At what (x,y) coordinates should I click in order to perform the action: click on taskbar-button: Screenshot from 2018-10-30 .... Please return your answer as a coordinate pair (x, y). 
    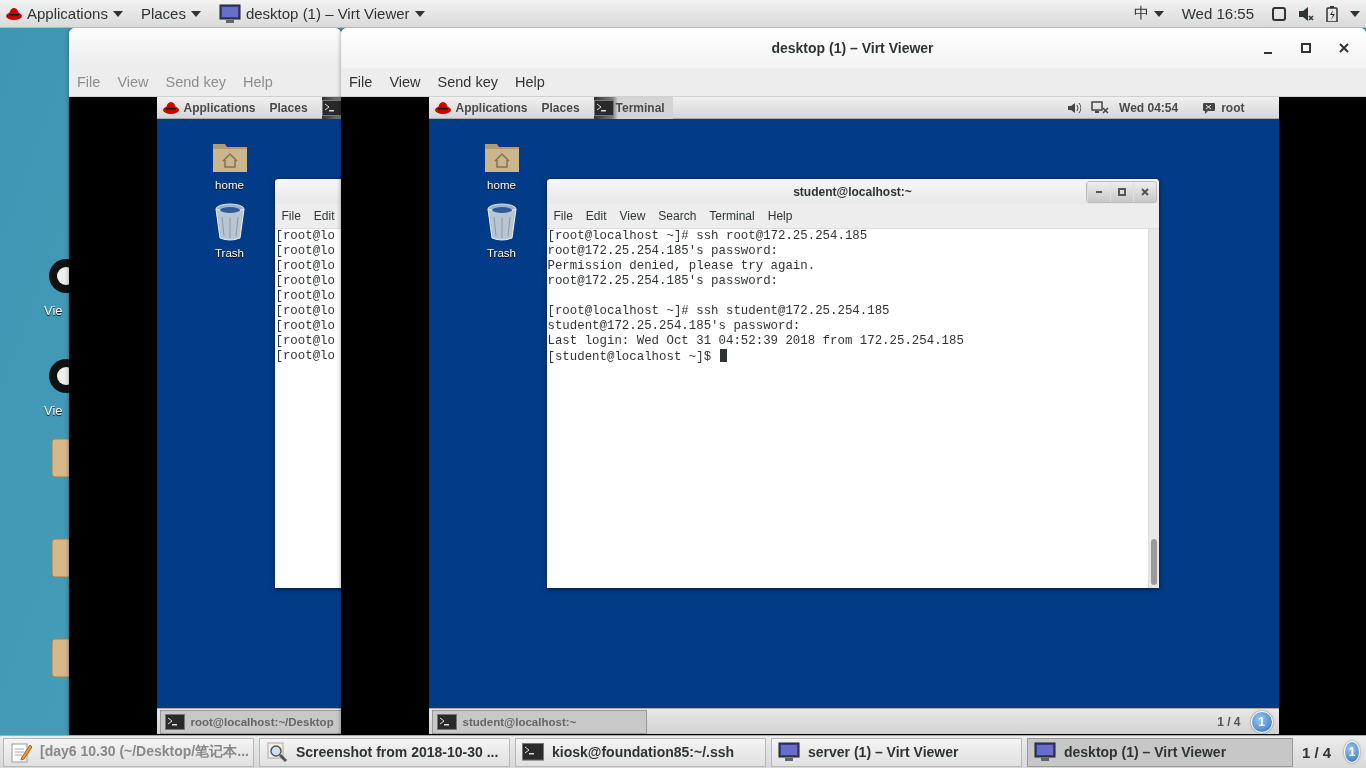
    Looking at the image, I should click on (384, 752).